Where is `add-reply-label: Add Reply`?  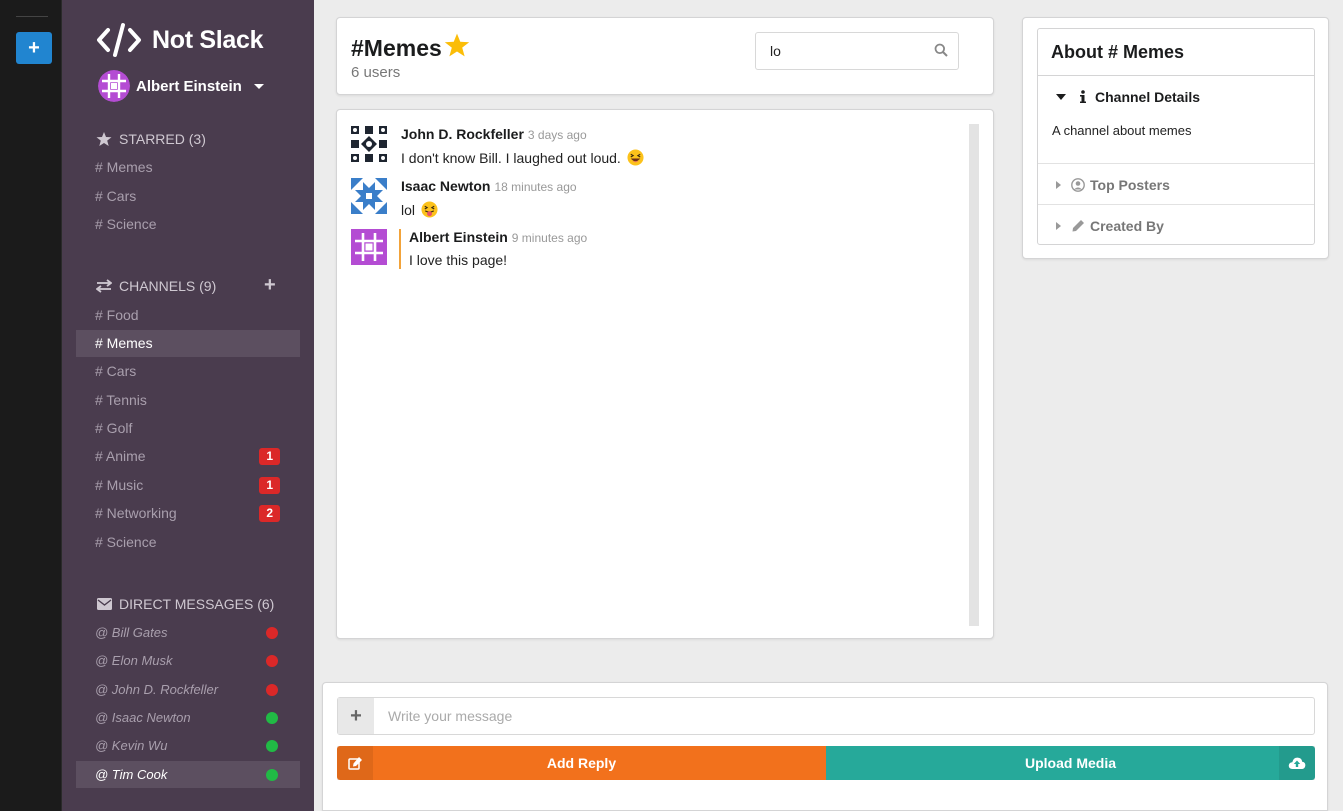 add-reply-label: Add Reply is located at coordinates (581, 763).